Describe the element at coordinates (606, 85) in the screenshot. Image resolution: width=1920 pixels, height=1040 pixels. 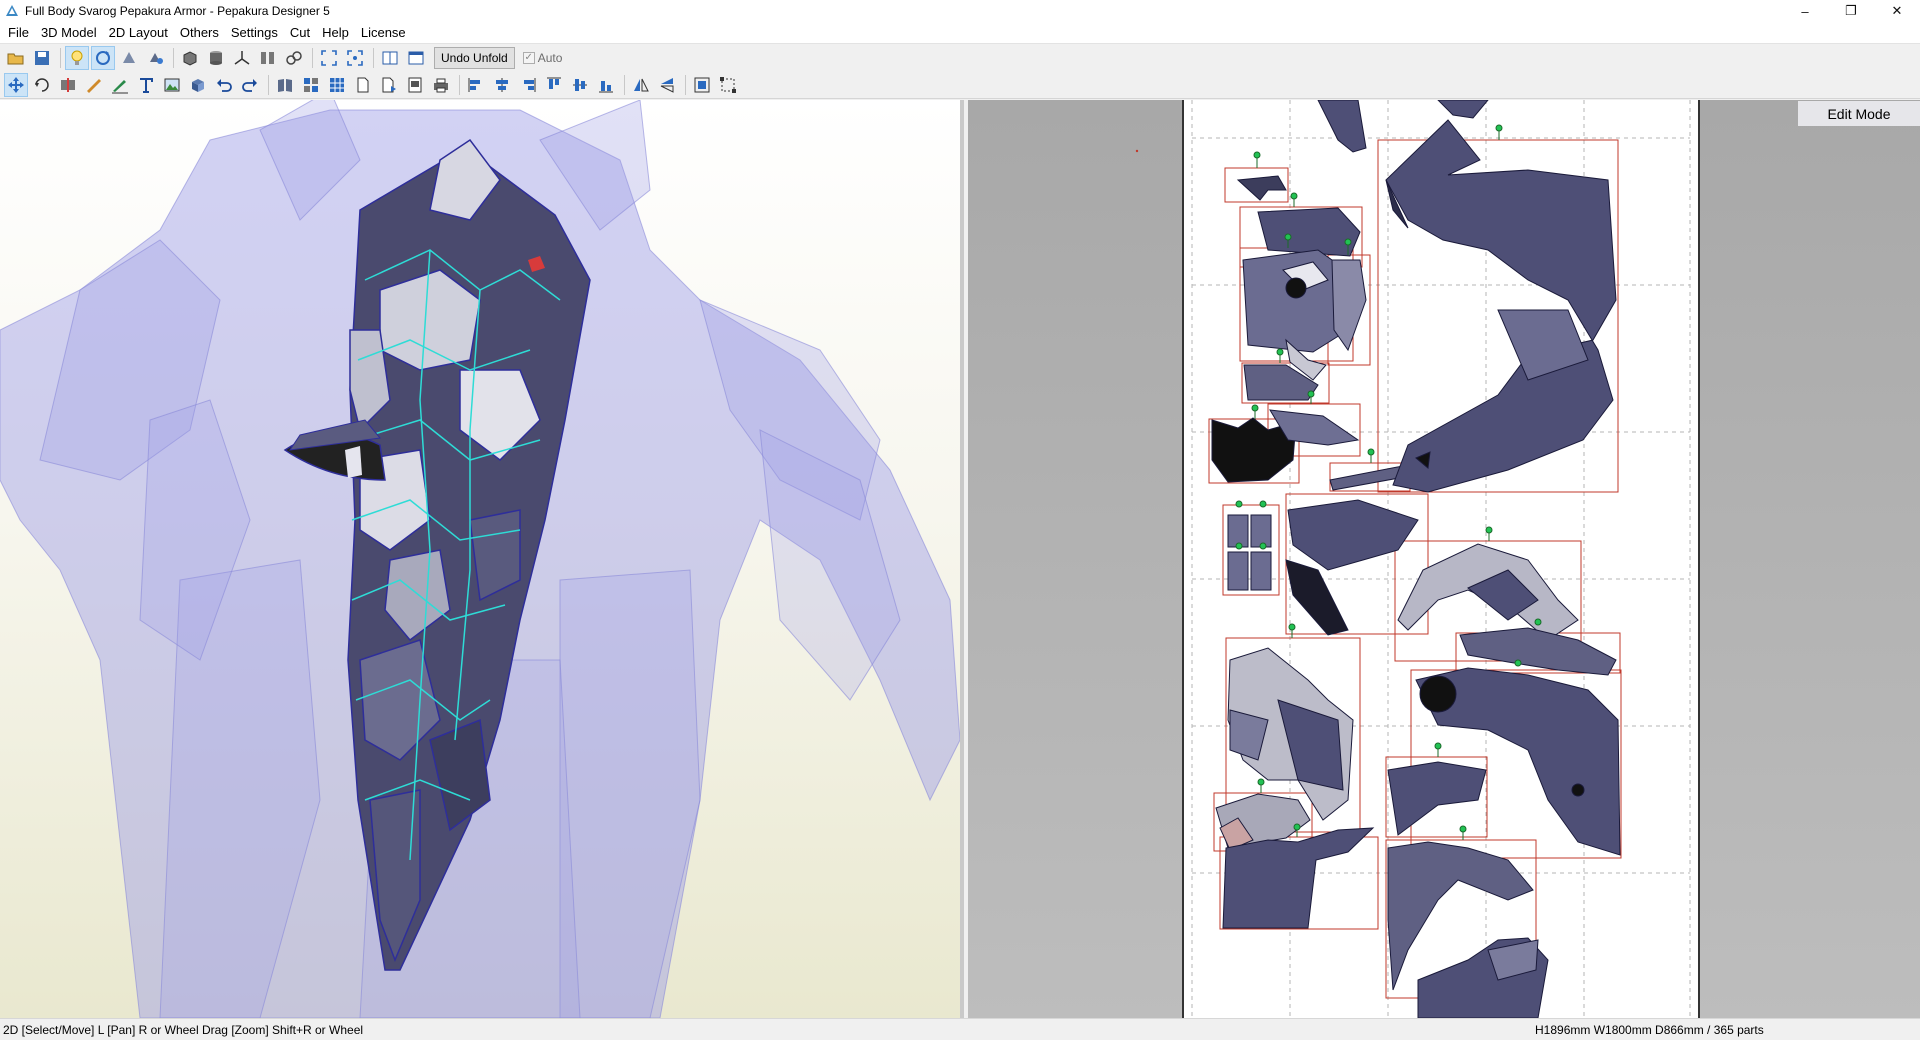
I see `align-bottom-icon` at that location.